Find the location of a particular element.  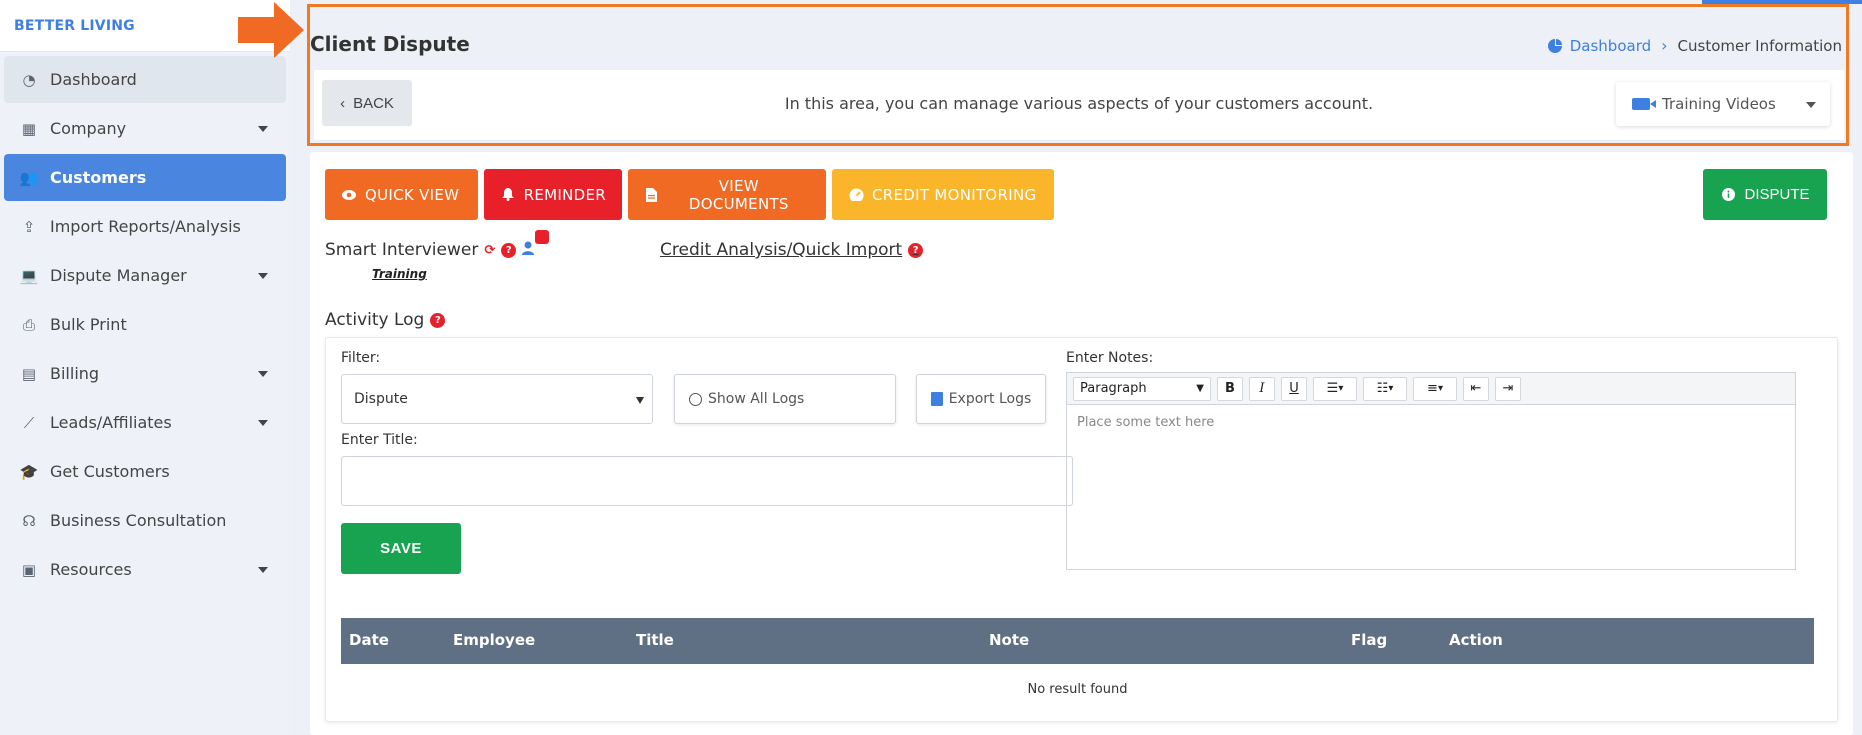

pie-chart-icon: ◔ is located at coordinates (29, 79).